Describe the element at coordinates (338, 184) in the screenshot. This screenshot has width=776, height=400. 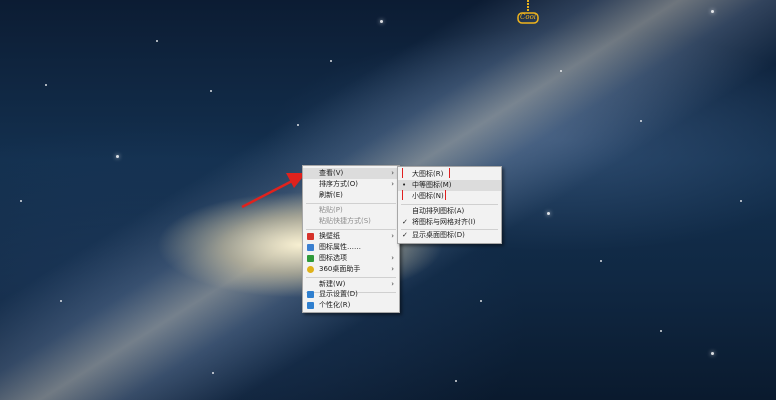
I see `menu-item-label: 排序方式(O)` at that location.